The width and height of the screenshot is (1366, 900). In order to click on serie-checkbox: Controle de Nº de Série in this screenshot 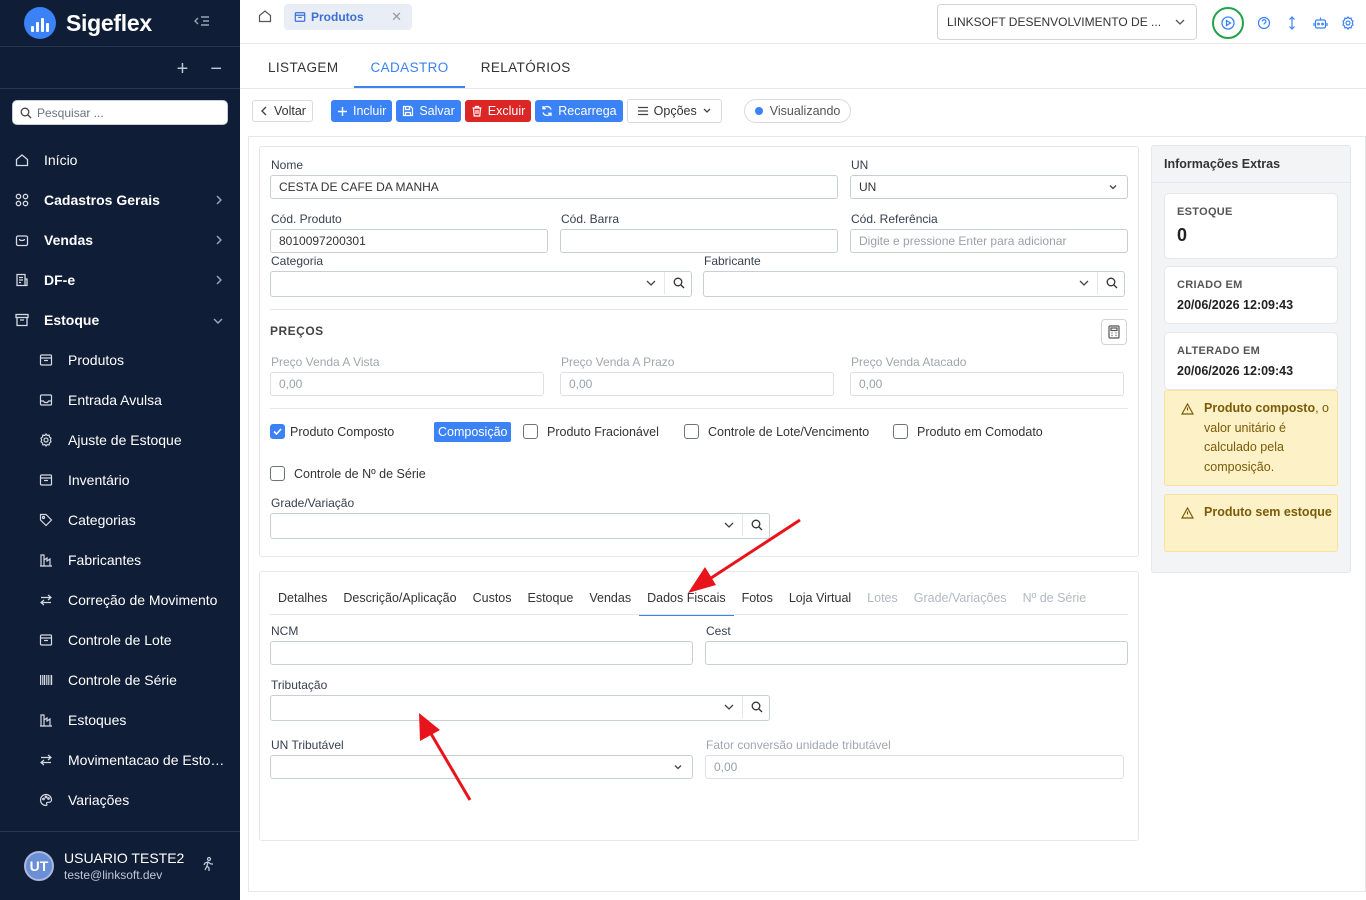, I will do `click(348, 473)`.